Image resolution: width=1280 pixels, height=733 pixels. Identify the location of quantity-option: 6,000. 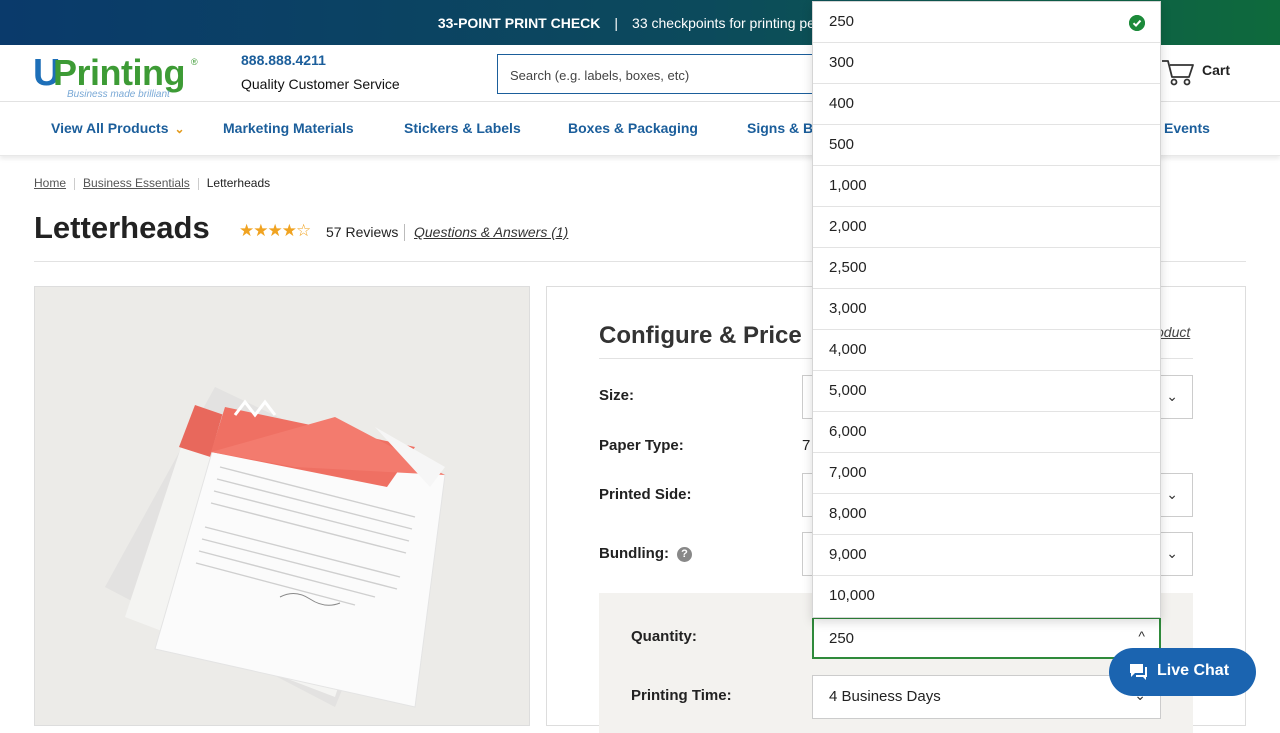
(986, 432).